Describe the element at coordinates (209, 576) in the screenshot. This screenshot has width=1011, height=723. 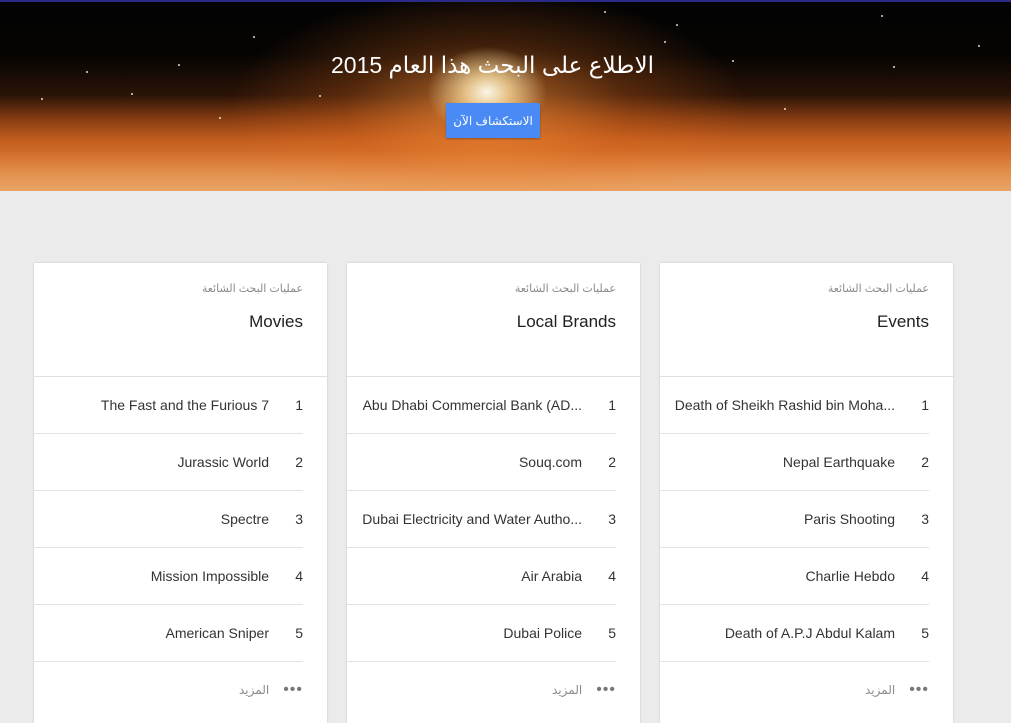
I see `item-label: Mission Impossible` at that location.